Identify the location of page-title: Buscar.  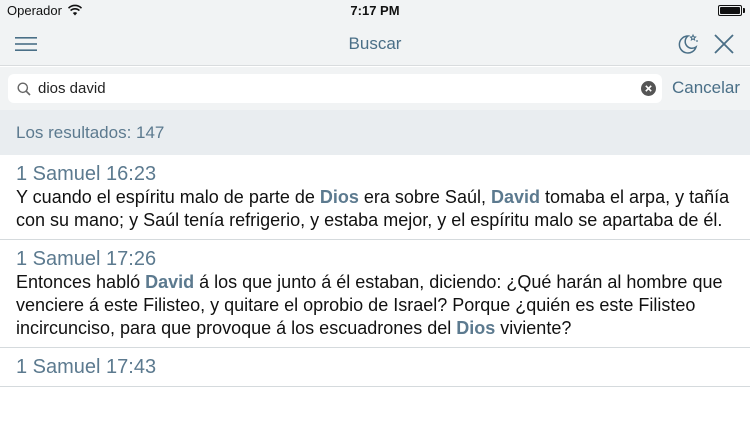
(375, 43).